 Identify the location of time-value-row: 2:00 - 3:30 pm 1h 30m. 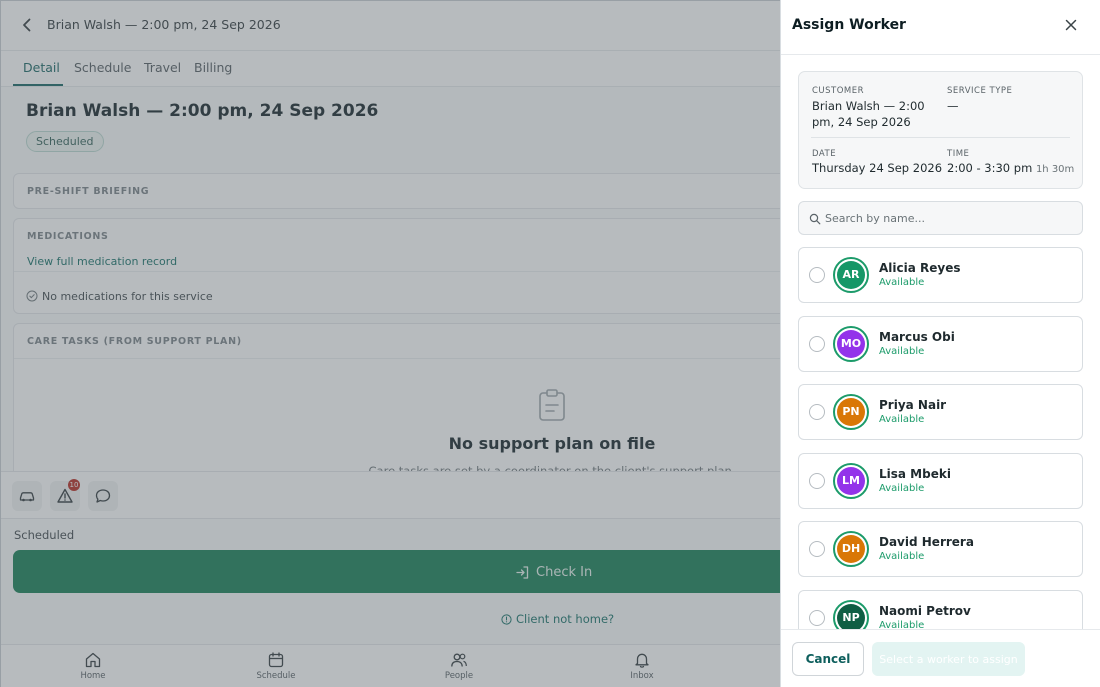
(1010, 169).